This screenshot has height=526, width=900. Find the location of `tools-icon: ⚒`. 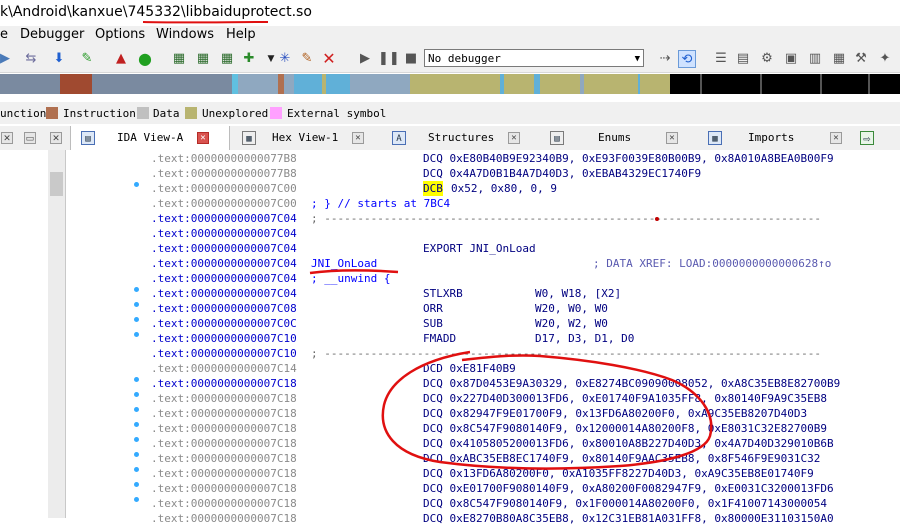

tools-icon: ⚒ is located at coordinates (861, 59).